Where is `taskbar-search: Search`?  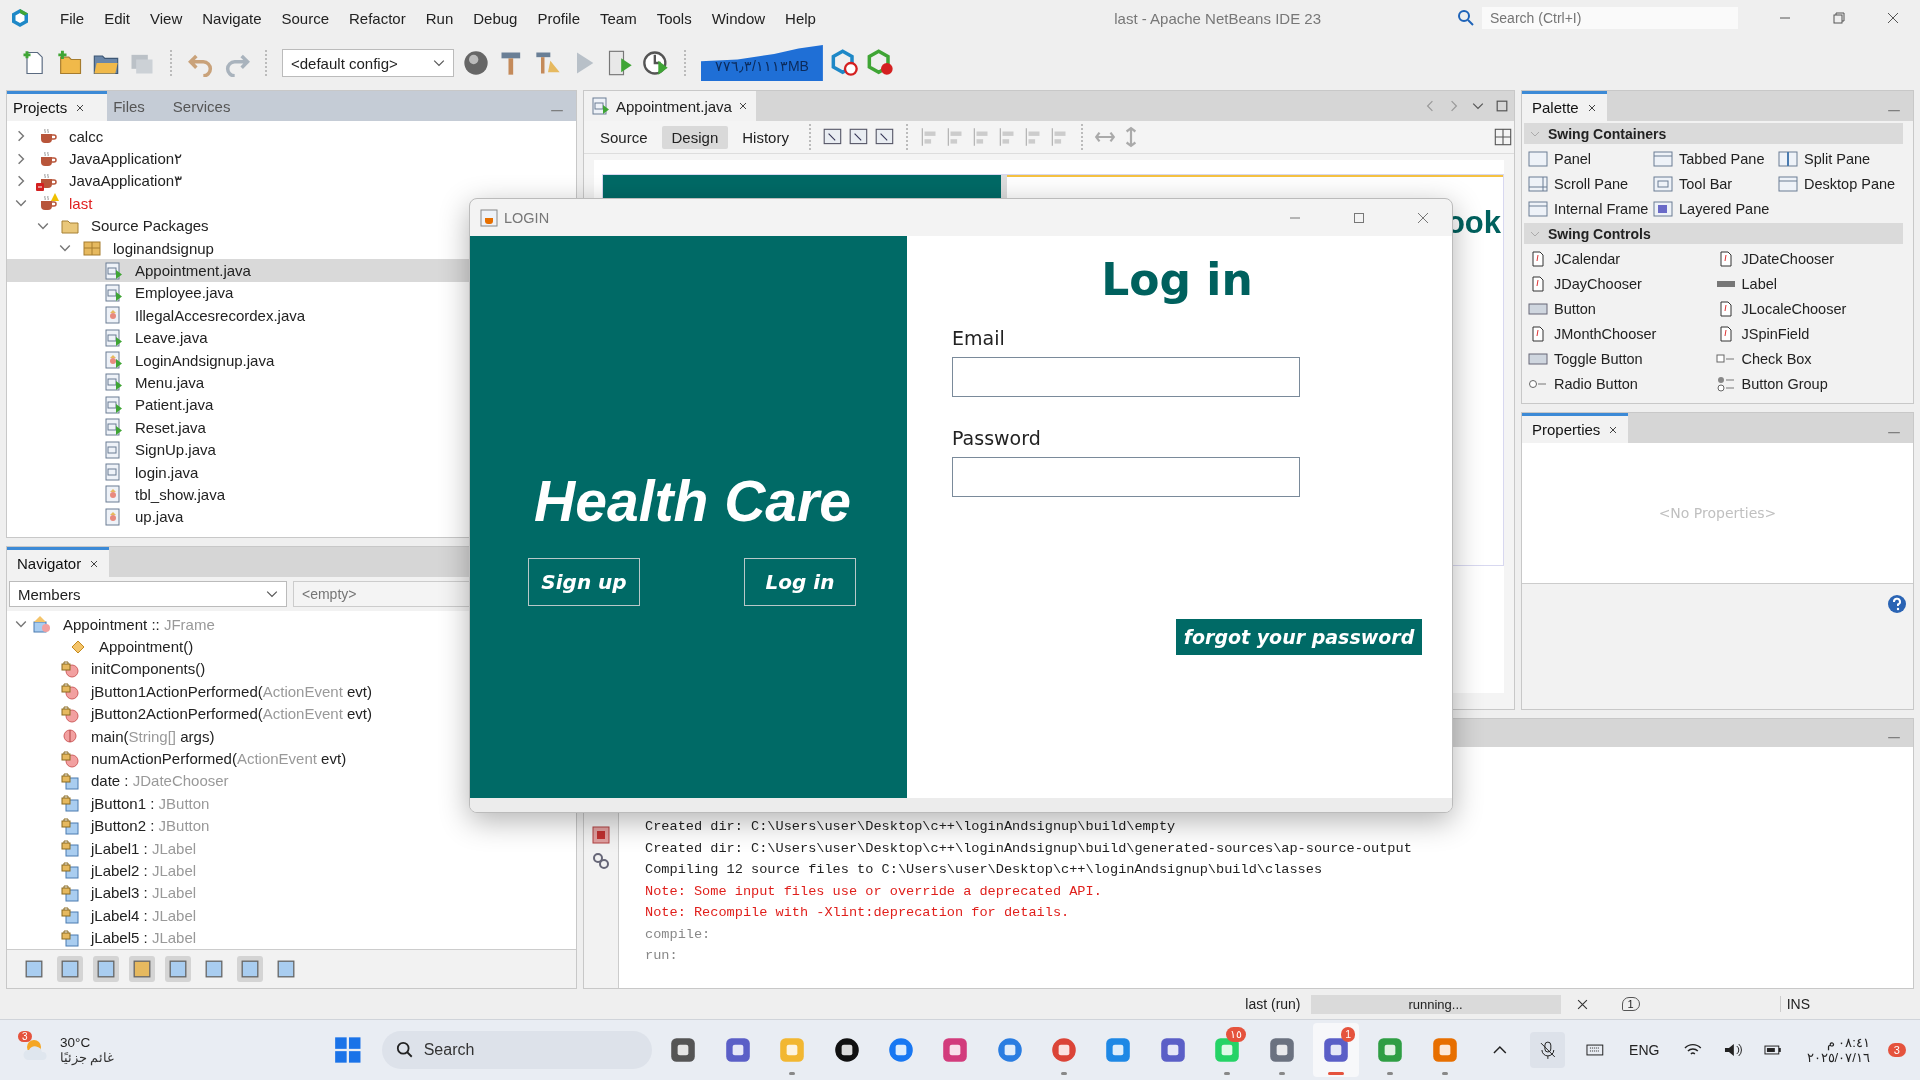
taskbar-search: Search is located at coordinates (517, 1050).